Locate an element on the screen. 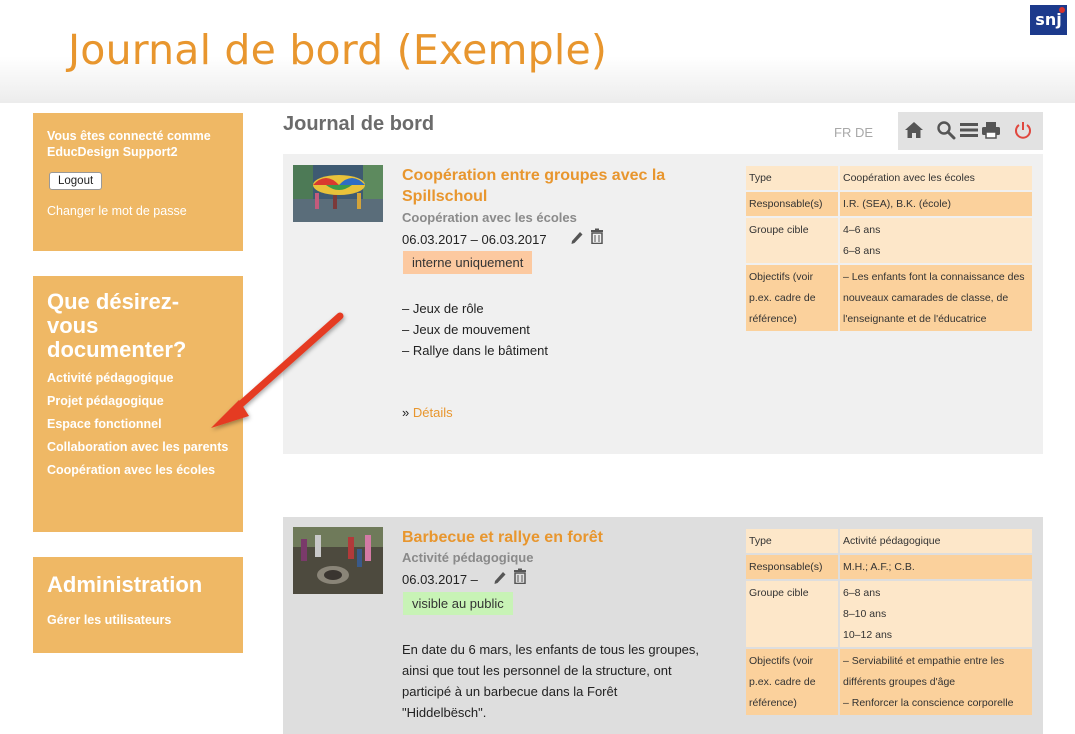 The image size is (1075, 734). entry-category: Coopération avec les écoles is located at coordinates (489, 217).